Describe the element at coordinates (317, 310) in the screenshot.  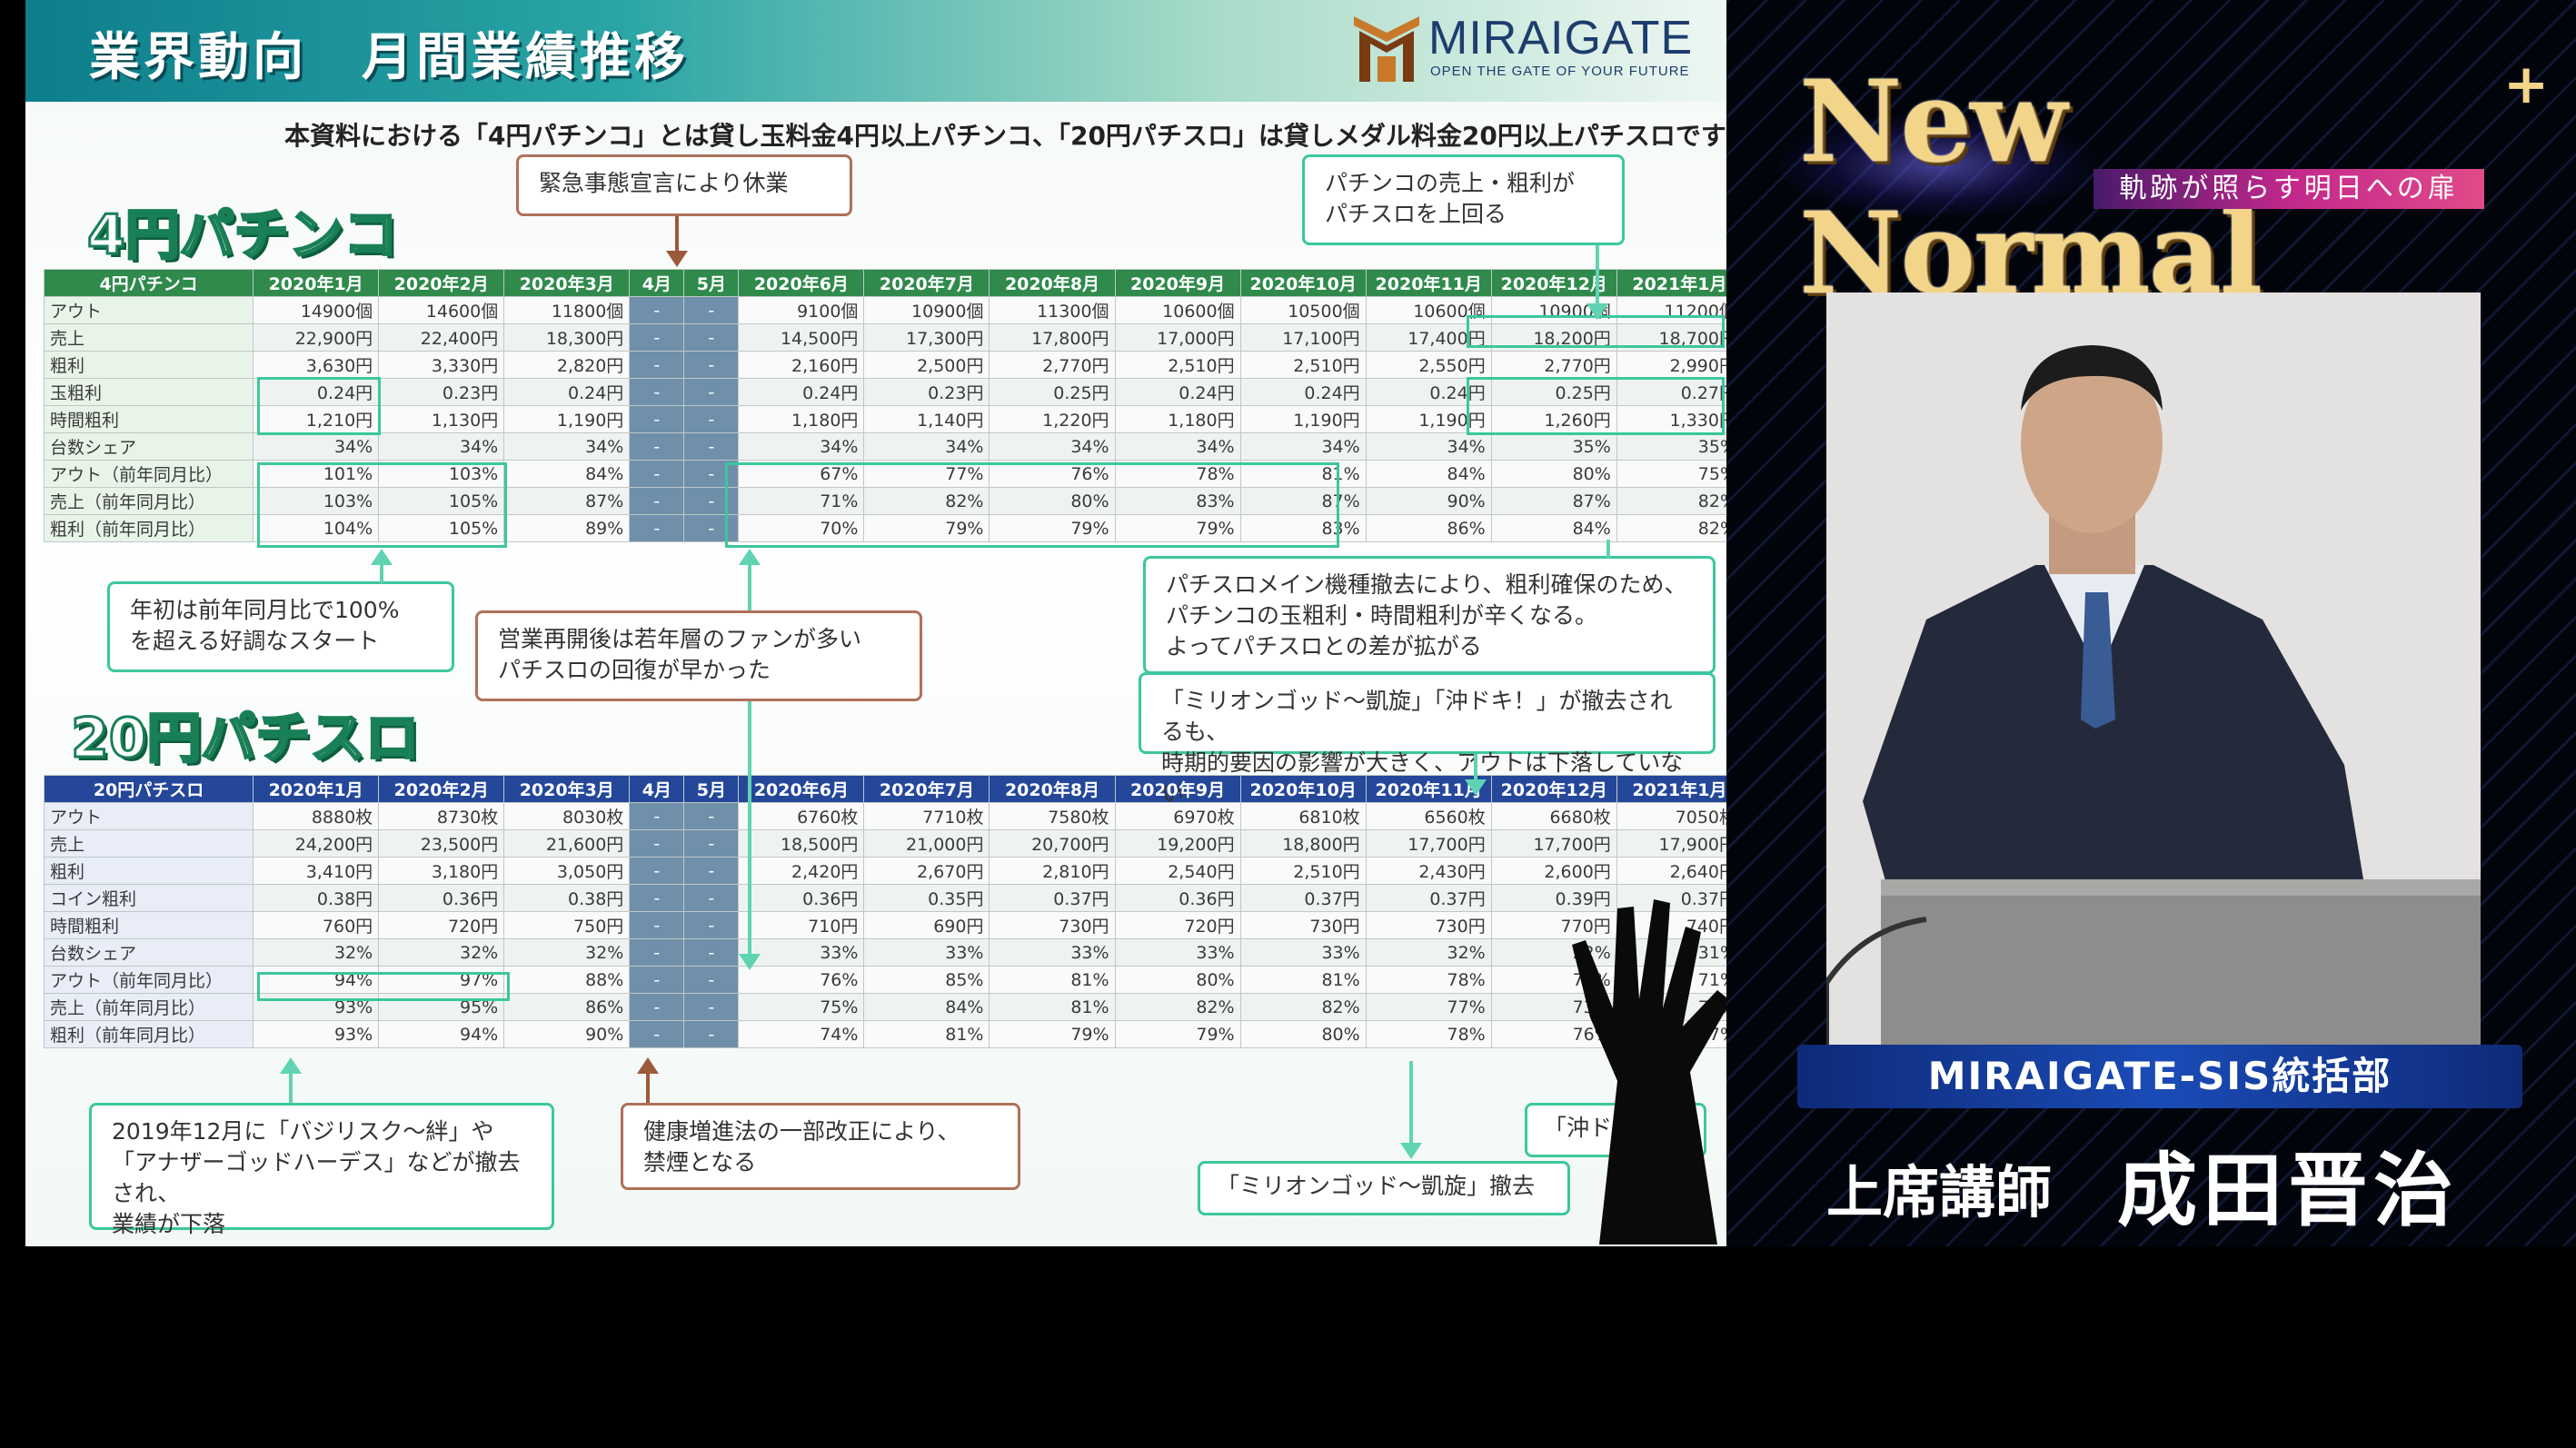
I see `table-cell: 14900個` at that location.